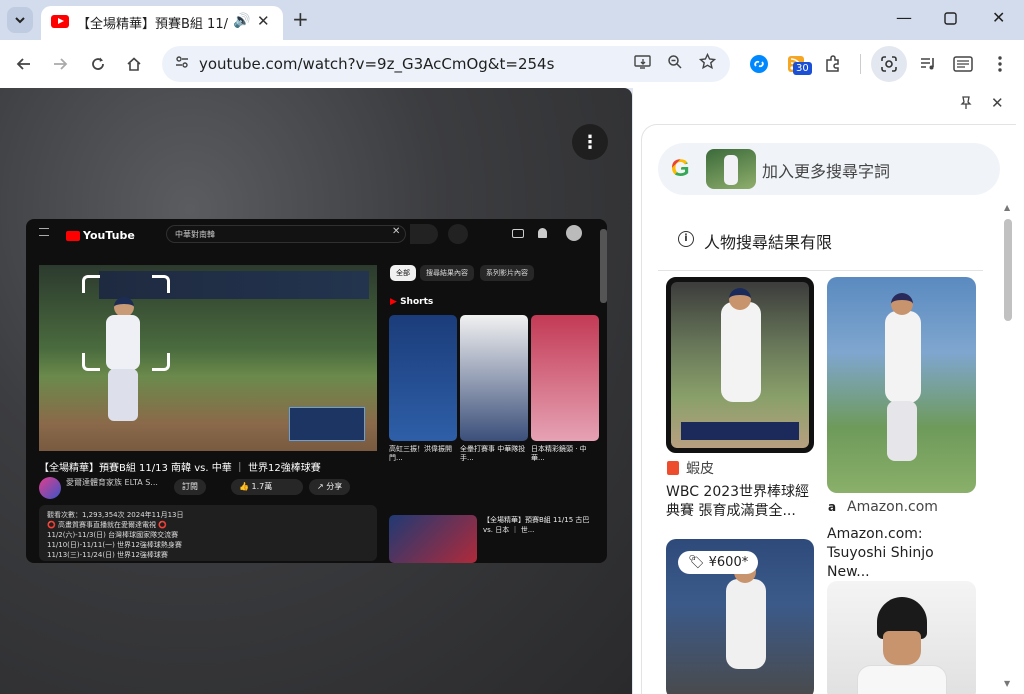  Describe the element at coordinates (963, 64) in the screenshot. I see `reading-mode-icon` at that location.